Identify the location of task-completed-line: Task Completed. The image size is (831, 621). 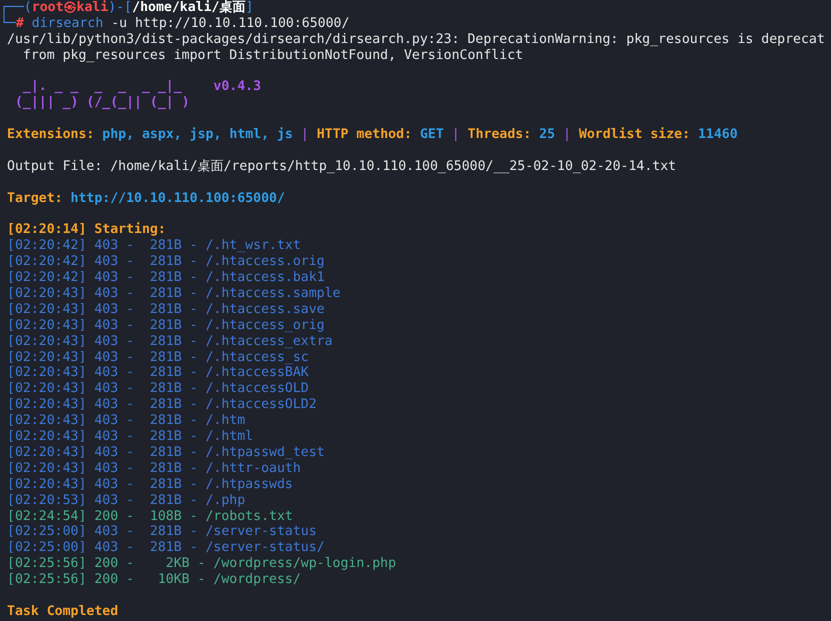
(62, 612).